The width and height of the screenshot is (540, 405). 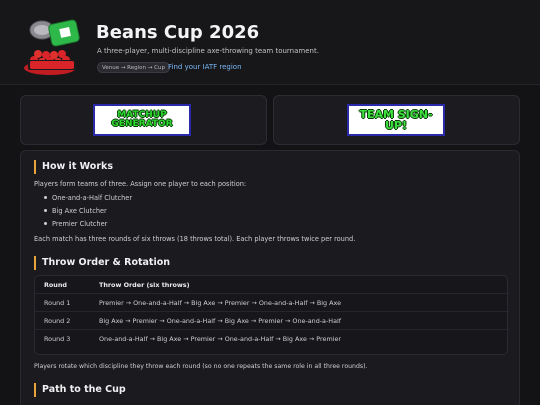 I want to click on round-cell: Round 2, so click(x=57, y=321).